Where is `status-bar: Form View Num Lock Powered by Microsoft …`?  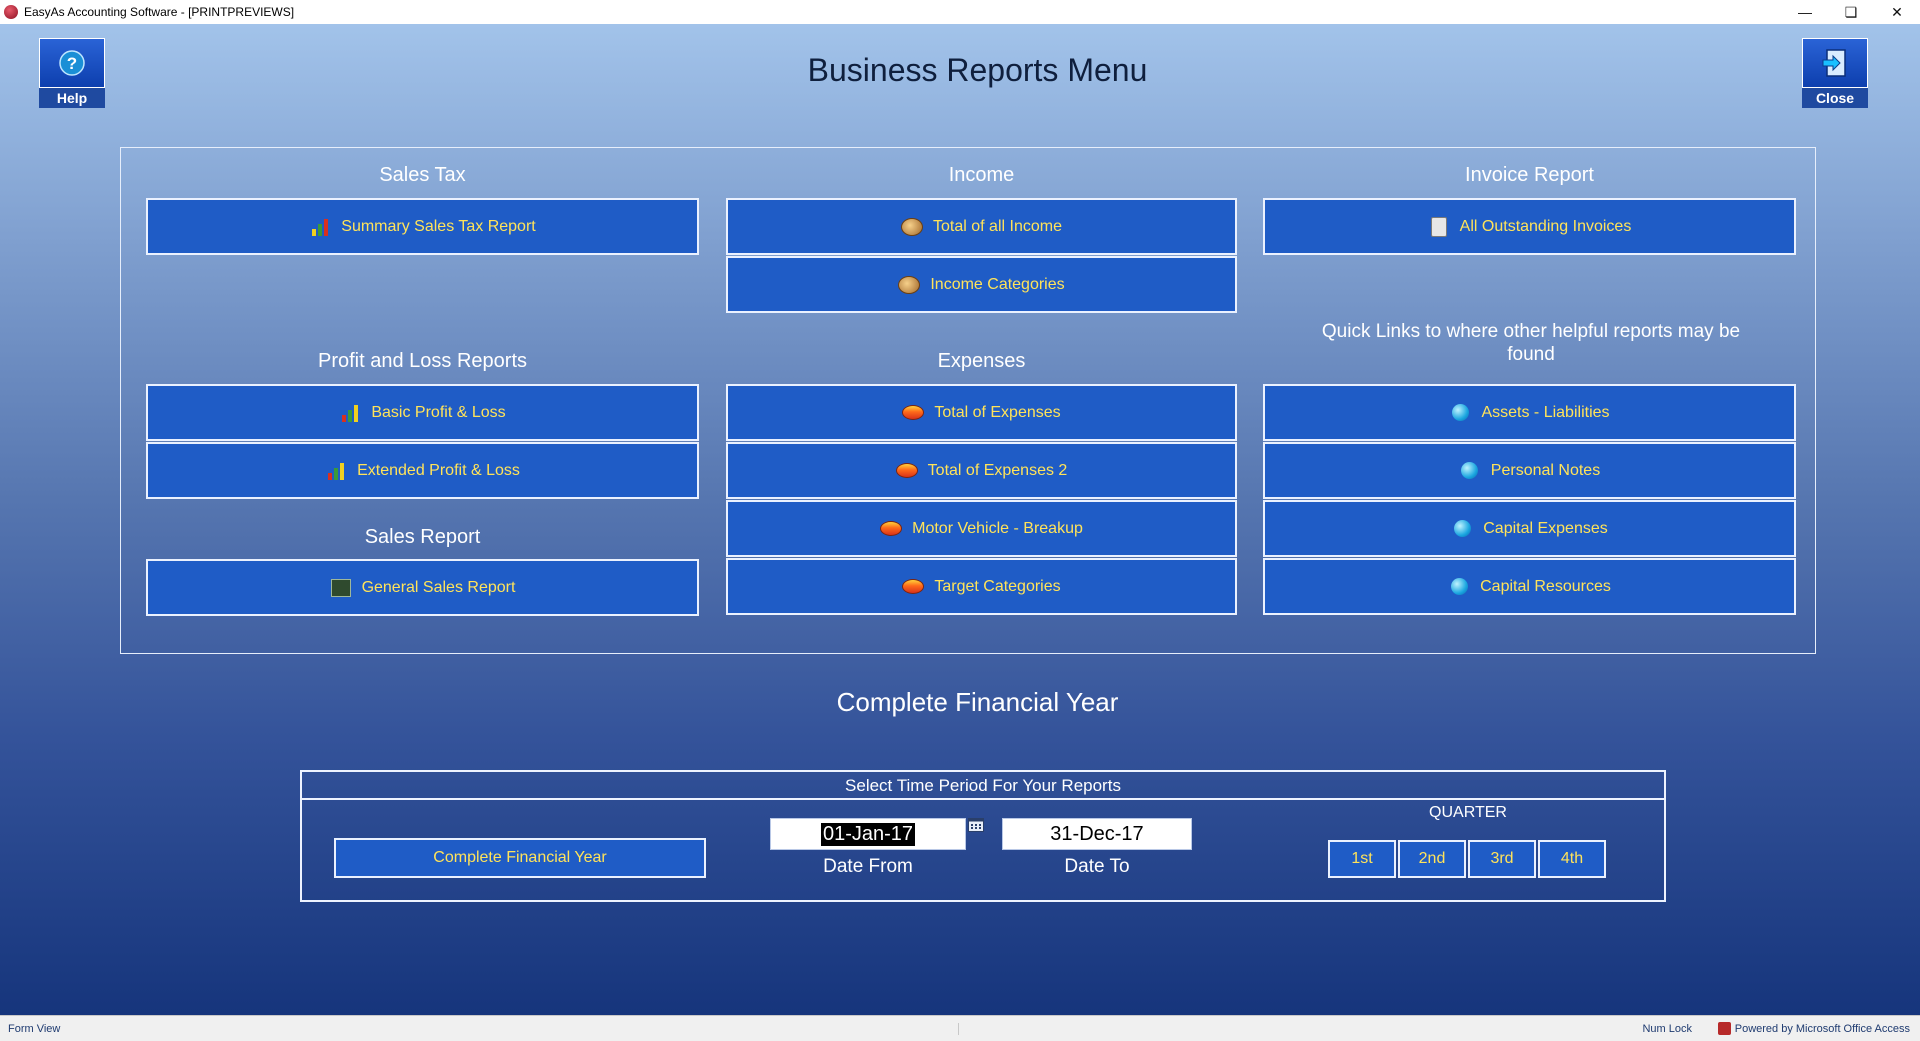
status-bar: Form View Num Lock Powered by Microsoft … is located at coordinates (960, 1028).